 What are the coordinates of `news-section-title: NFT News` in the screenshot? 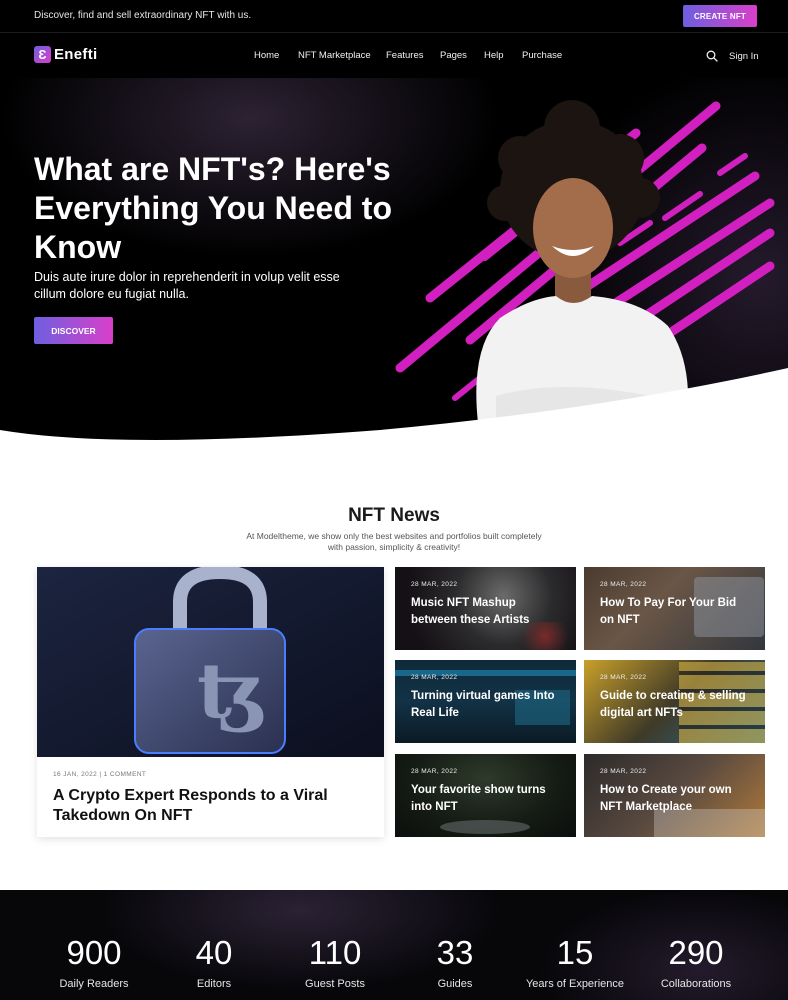 It's located at (394, 515).